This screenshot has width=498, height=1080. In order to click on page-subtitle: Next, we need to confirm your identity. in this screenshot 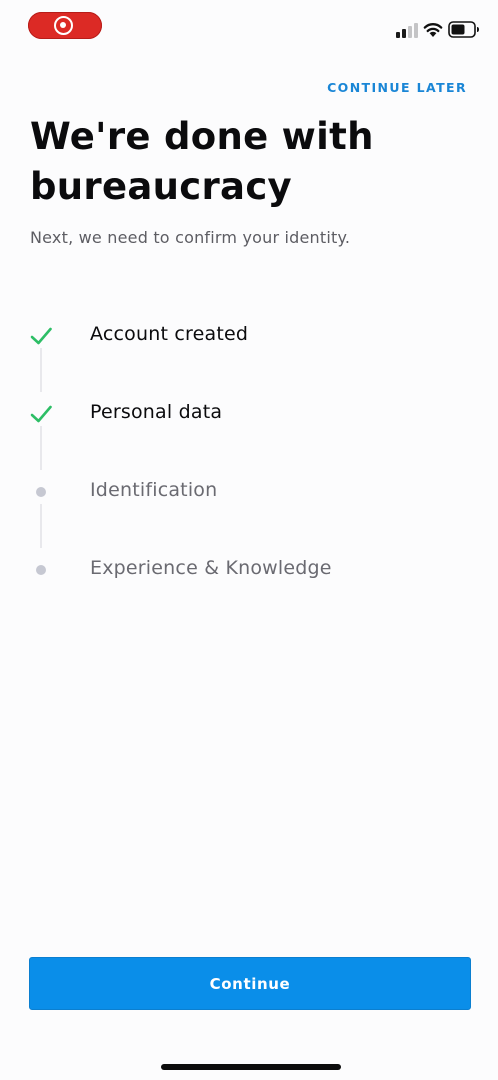, I will do `click(190, 237)`.